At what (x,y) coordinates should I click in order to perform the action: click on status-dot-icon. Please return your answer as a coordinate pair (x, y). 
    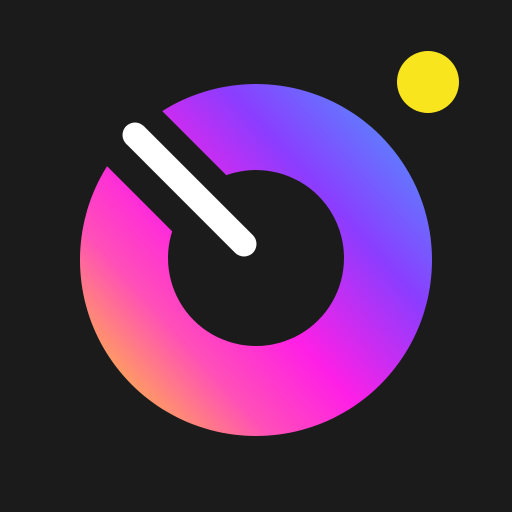
    Looking at the image, I should click on (428, 82).